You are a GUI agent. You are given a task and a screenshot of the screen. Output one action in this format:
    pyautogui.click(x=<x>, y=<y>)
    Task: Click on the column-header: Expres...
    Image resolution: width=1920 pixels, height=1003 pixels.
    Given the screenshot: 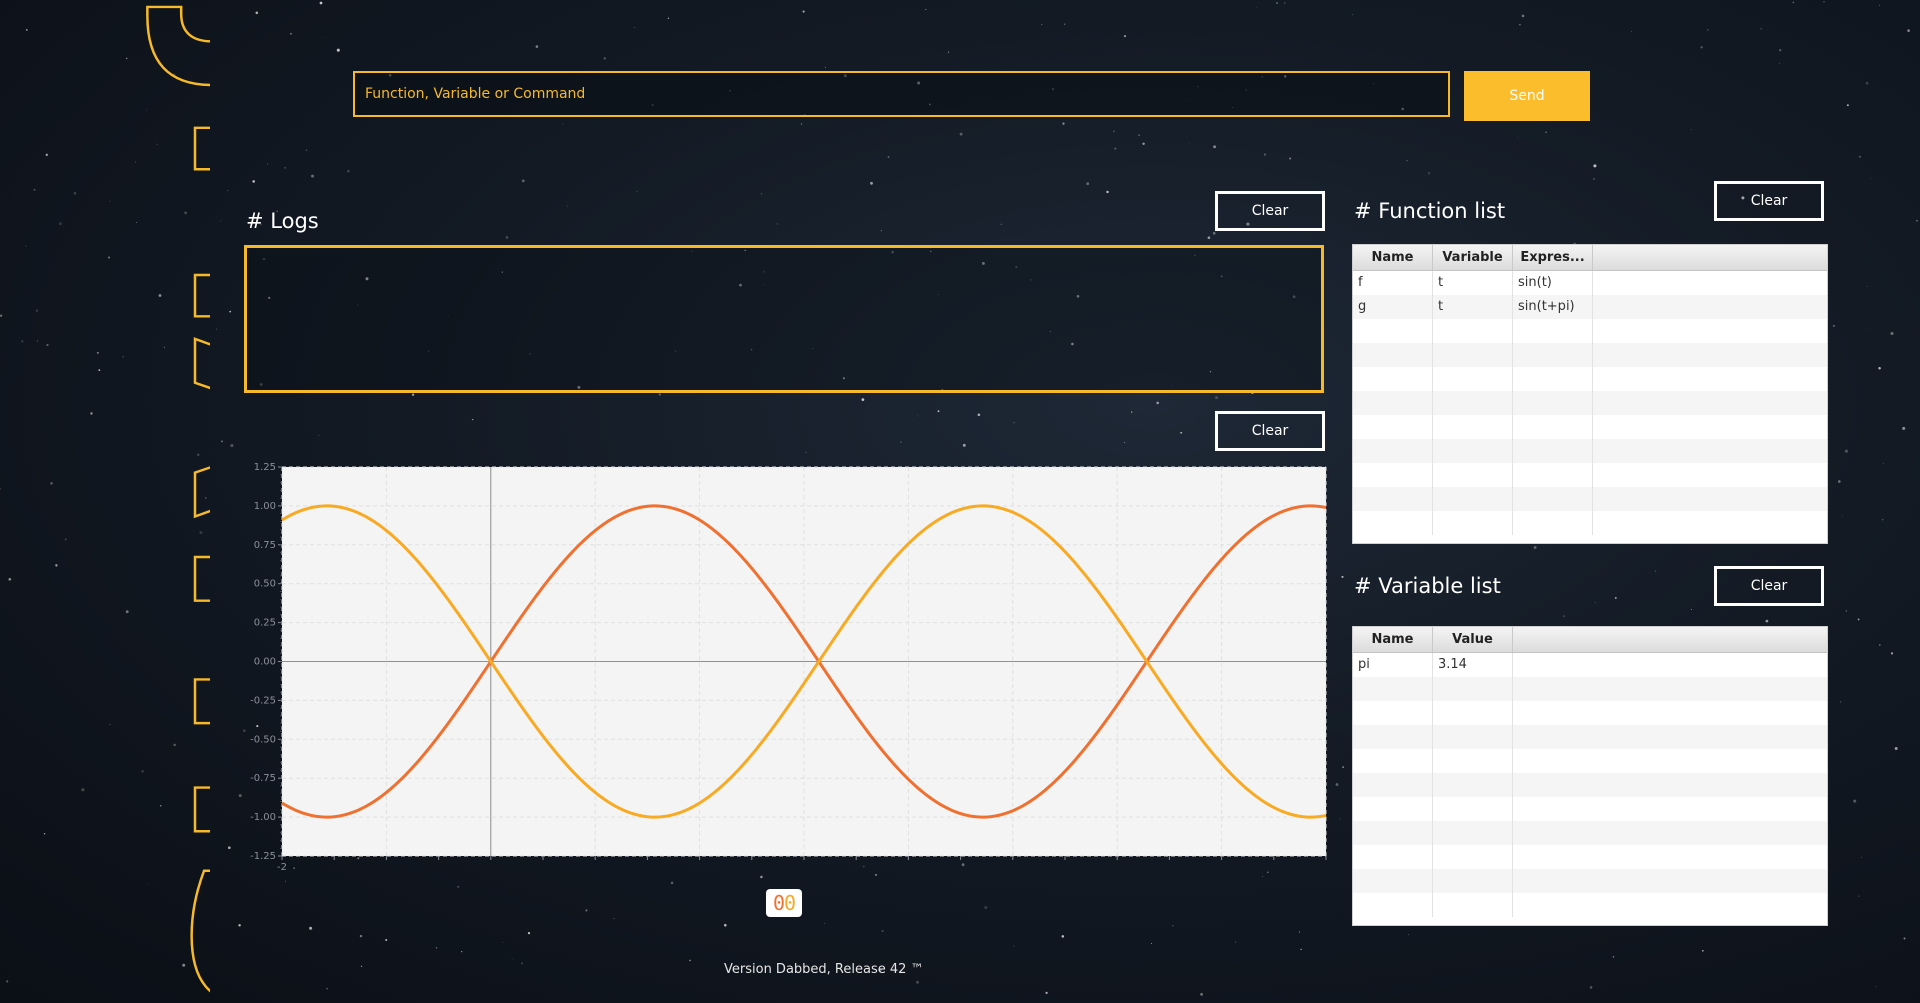 What is the action you would take?
    pyautogui.click(x=1553, y=257)
    